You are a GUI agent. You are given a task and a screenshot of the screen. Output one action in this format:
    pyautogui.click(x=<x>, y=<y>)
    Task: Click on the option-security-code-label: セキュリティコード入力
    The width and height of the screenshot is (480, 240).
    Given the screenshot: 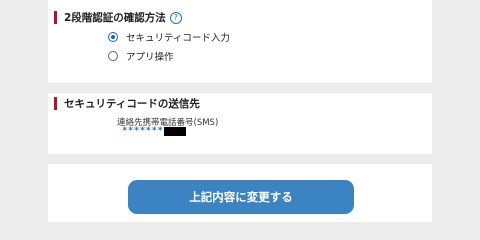 What is the action you would take?
    pyautogui.click(x=178, y=38)
    